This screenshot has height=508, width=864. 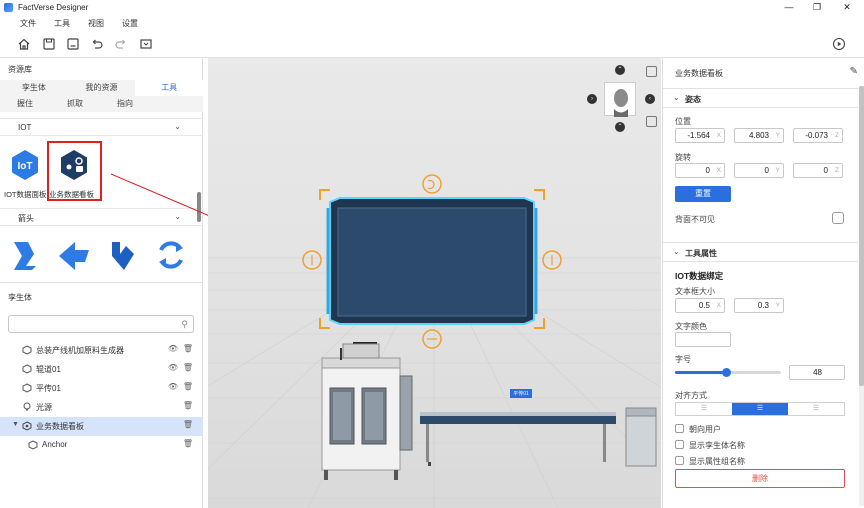 I want to click on chevron-down-icon: ▼, so click(x=15, y=424).